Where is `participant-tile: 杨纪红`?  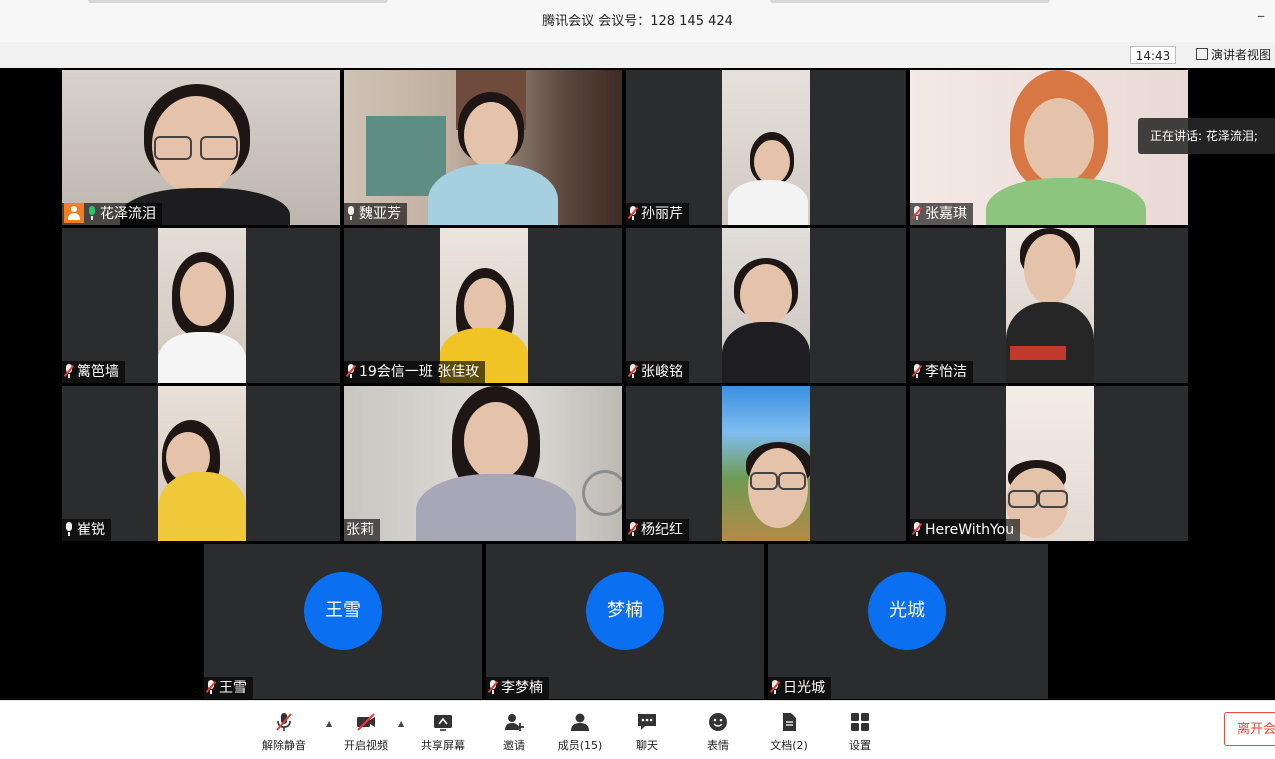 participant-tile: 杨纪红 is located at coordinates (766, 463).